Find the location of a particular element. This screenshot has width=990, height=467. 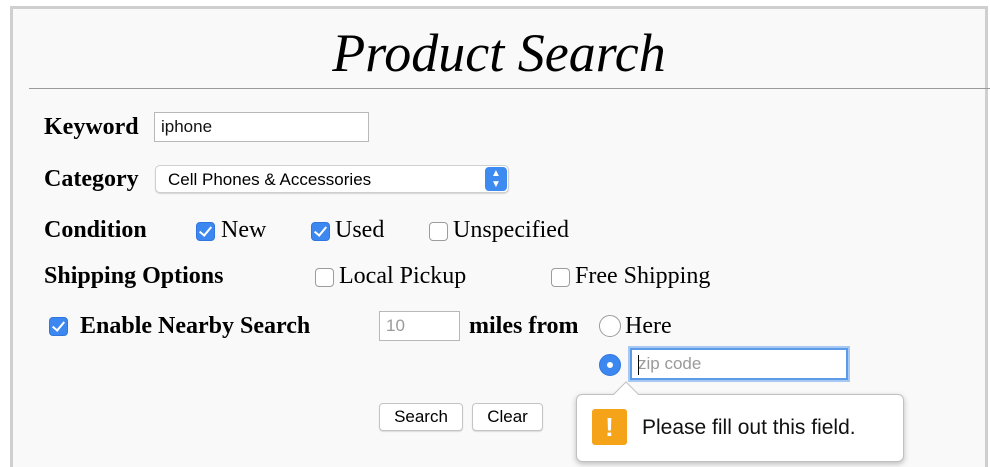

local-pickup-checkbox is located at coordinates (324, 277).